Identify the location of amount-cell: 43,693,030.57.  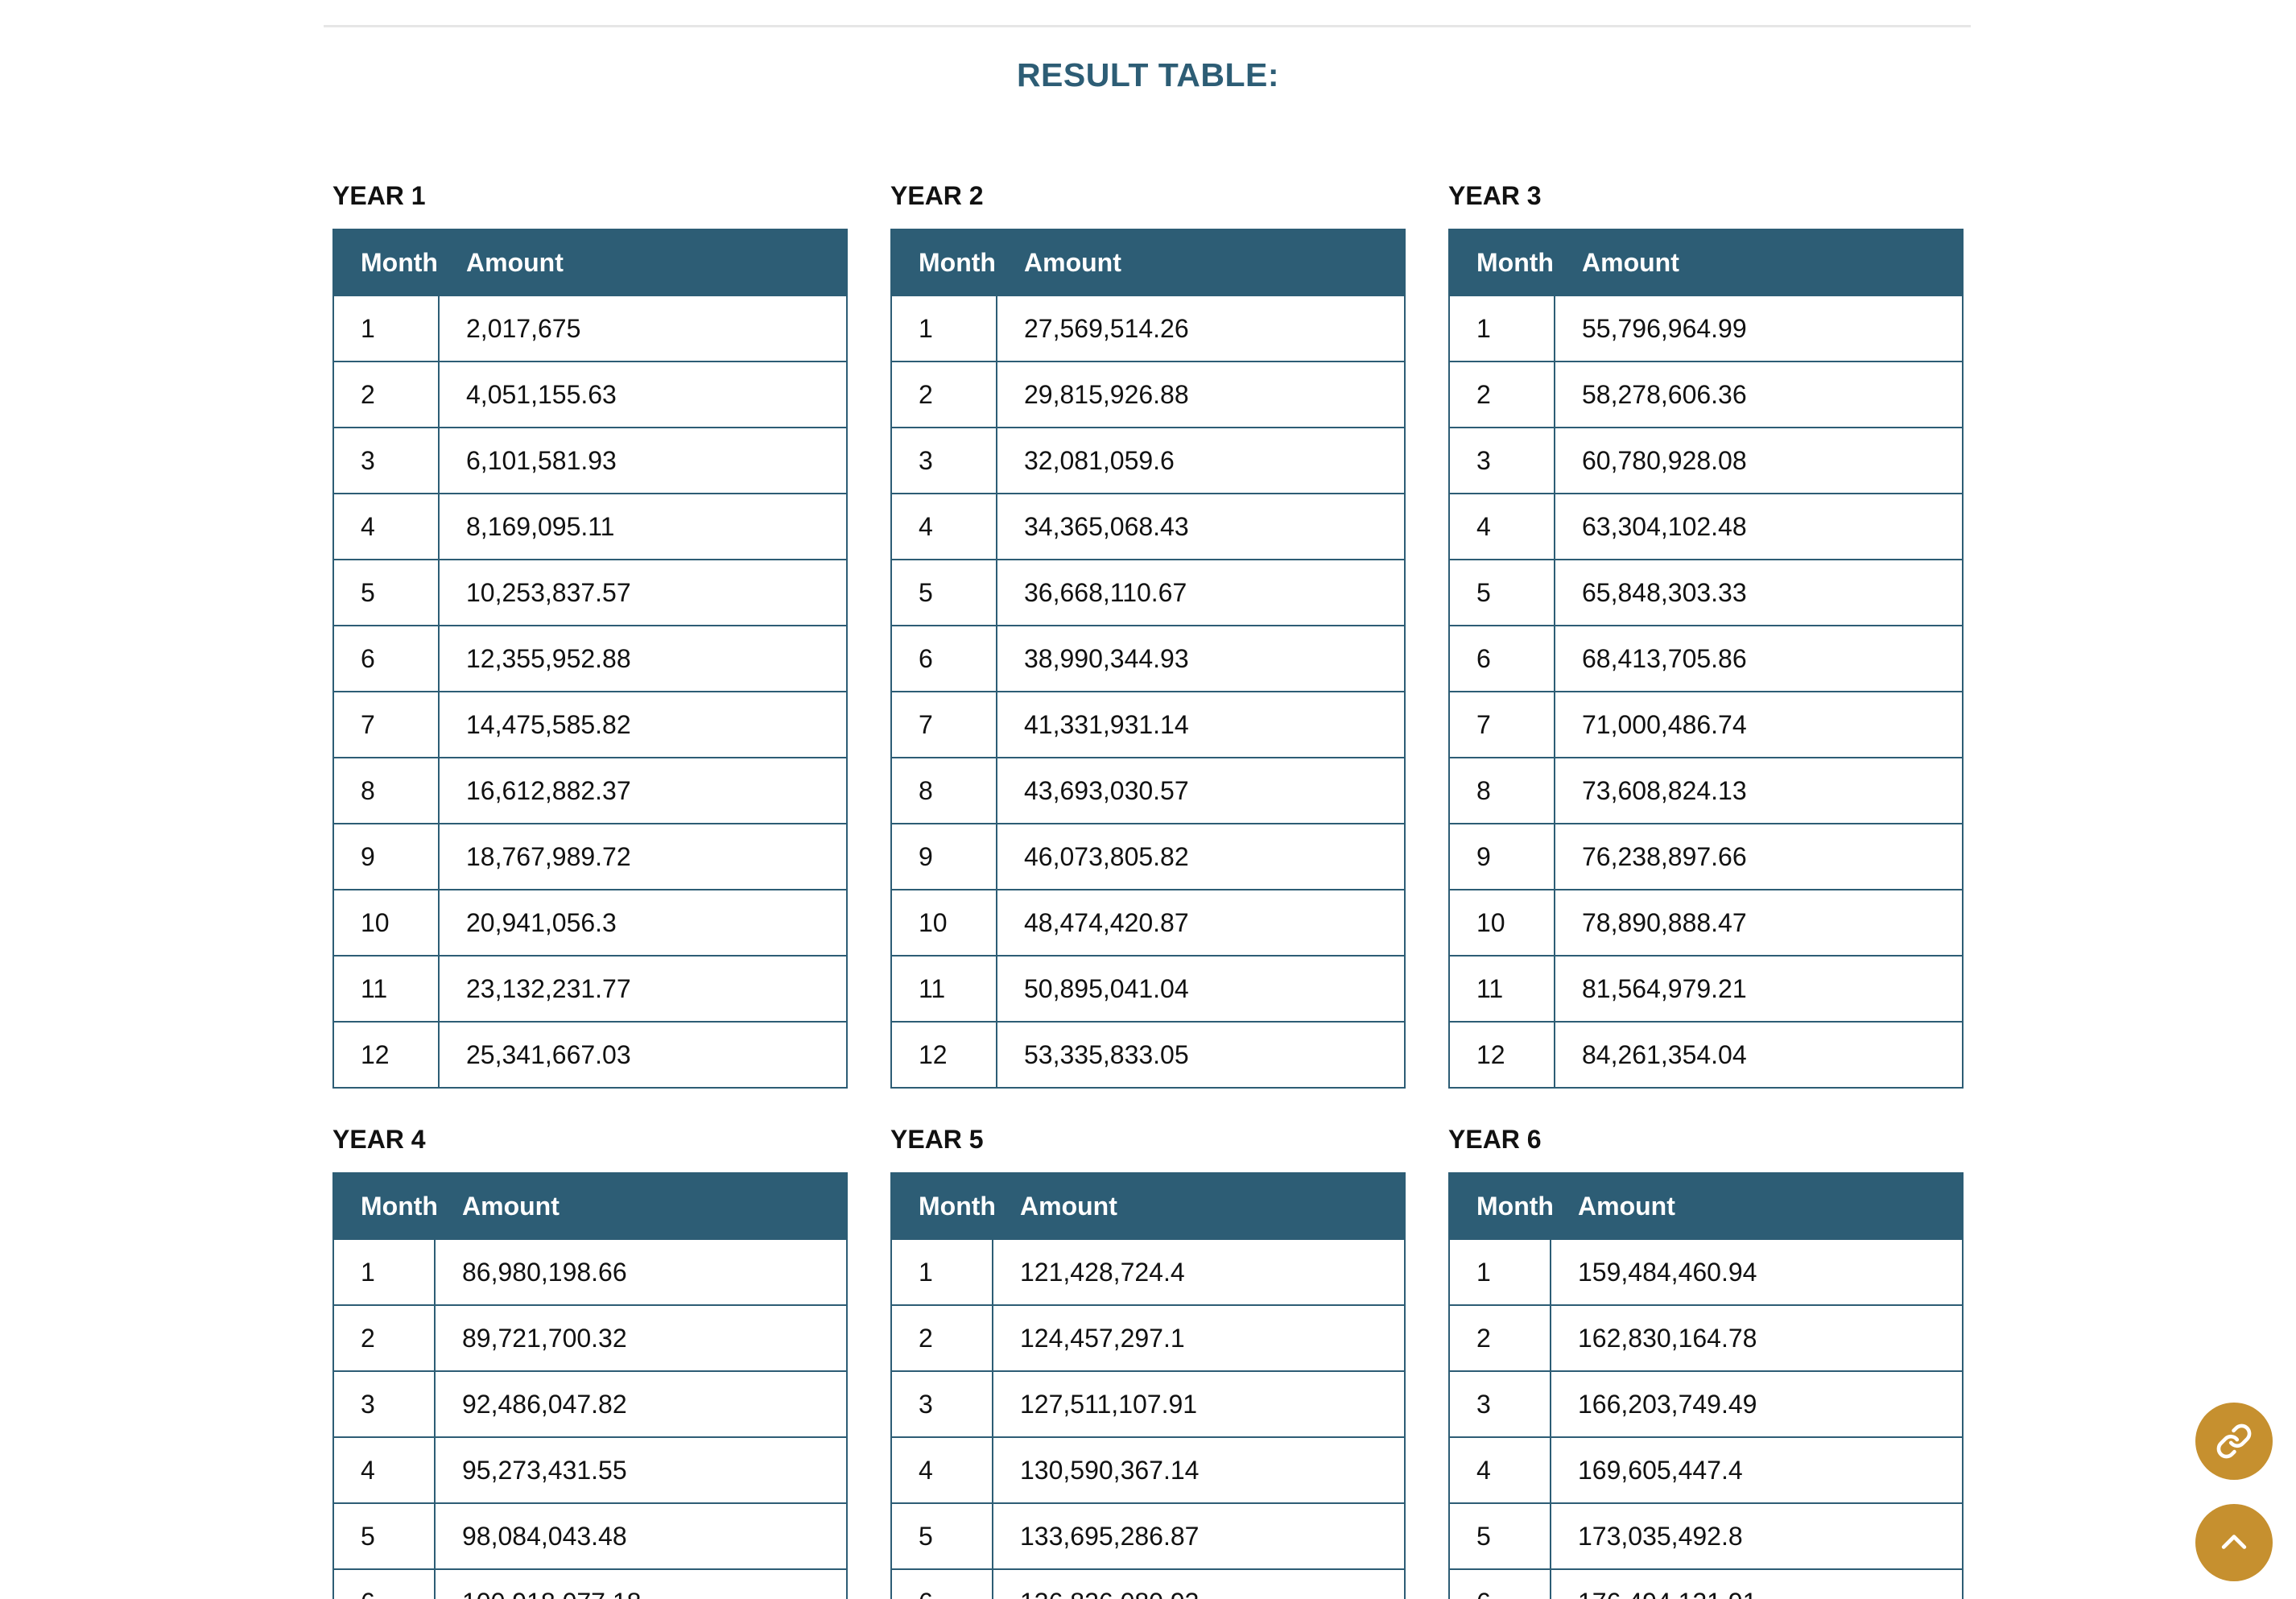
(1201, 790).